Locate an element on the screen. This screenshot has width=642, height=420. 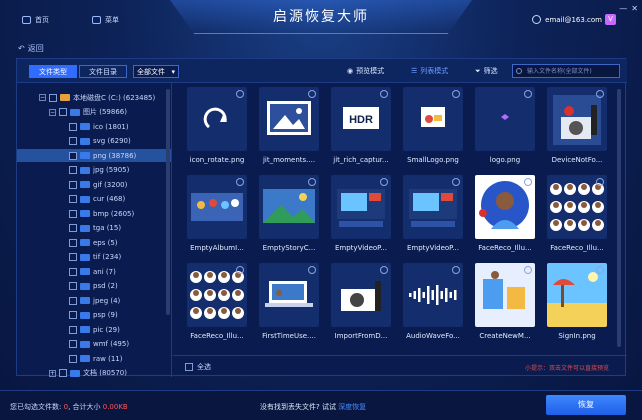
tree-item: tga (15) is located at coordinates (94, 228).